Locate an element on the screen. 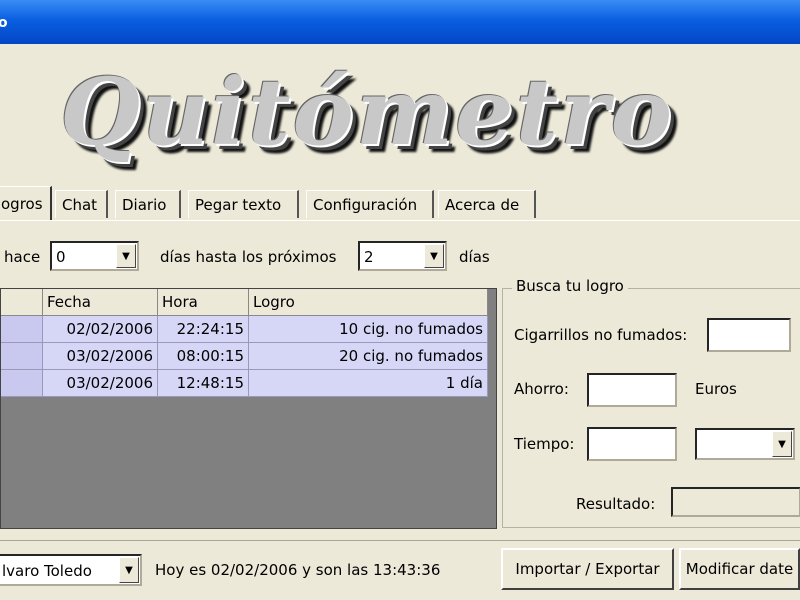 The height and width of the screenshot is (600, 800). status-divider is located at coordinates (400, 540).